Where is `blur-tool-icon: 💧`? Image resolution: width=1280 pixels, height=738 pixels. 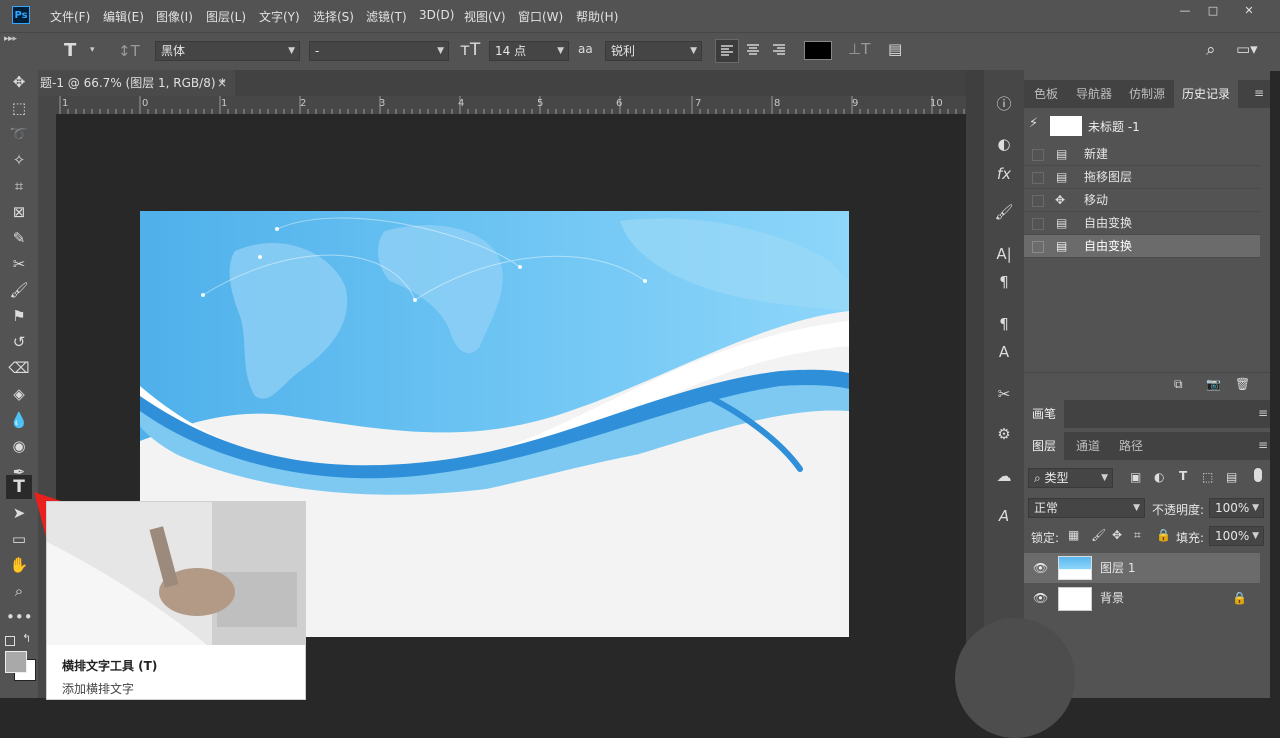 blur-tool-icon: 💧 is located at coordinates (19, 420).